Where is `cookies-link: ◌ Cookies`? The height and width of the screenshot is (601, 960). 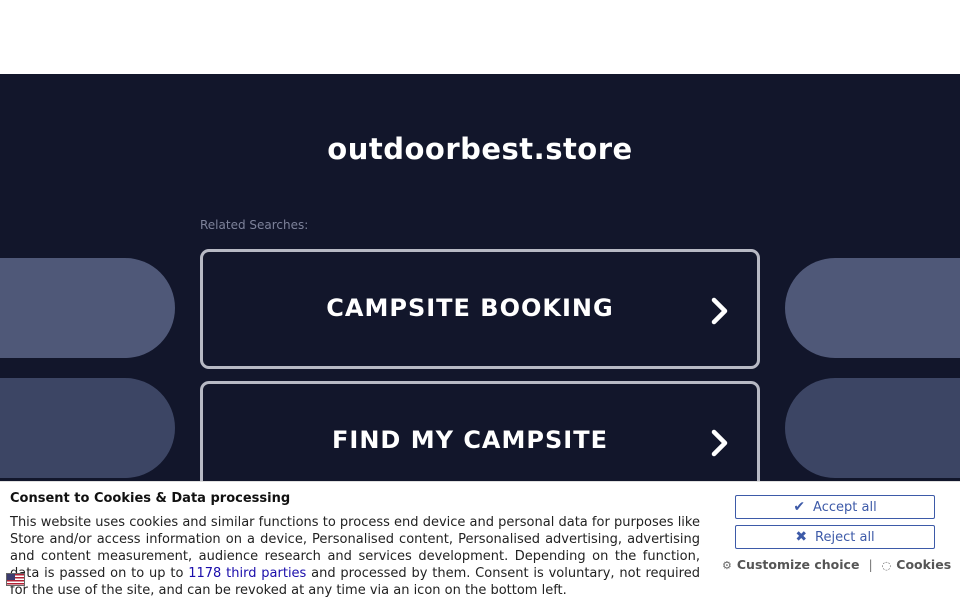 cookies-link: ◌ Cookies is located at coordinates (916, 564).